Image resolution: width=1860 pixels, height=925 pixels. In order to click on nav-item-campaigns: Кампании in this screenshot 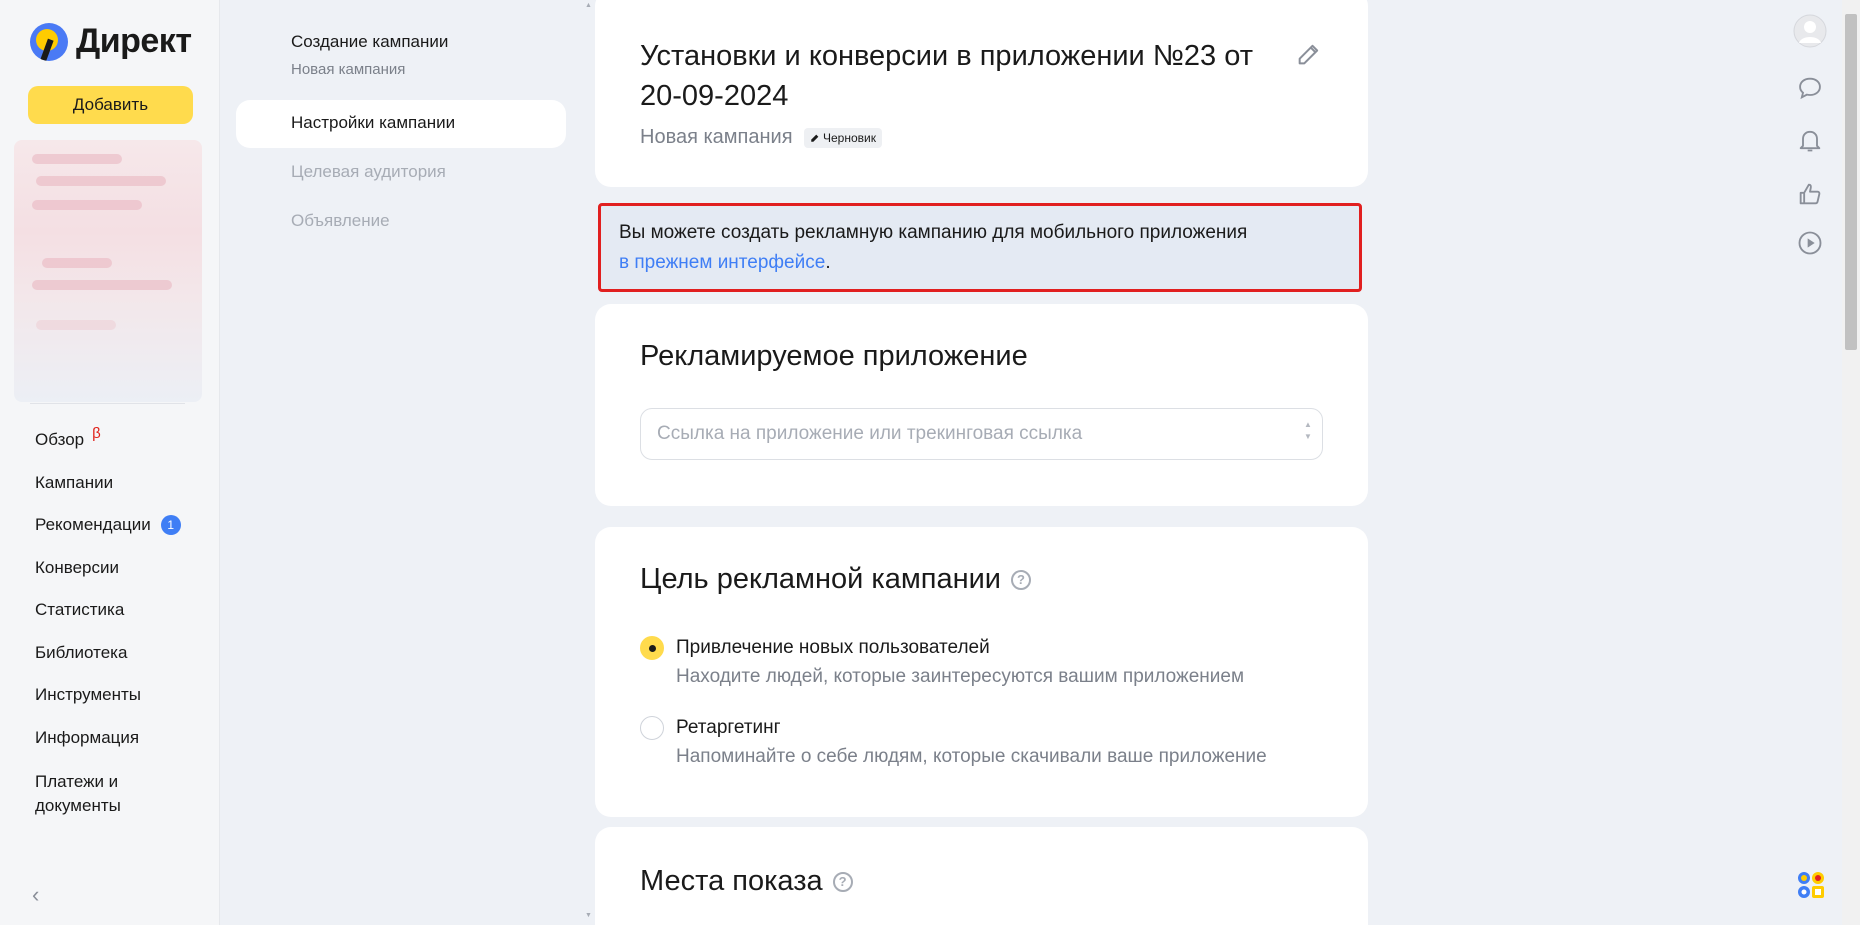, I will do `click(108, 492)`.